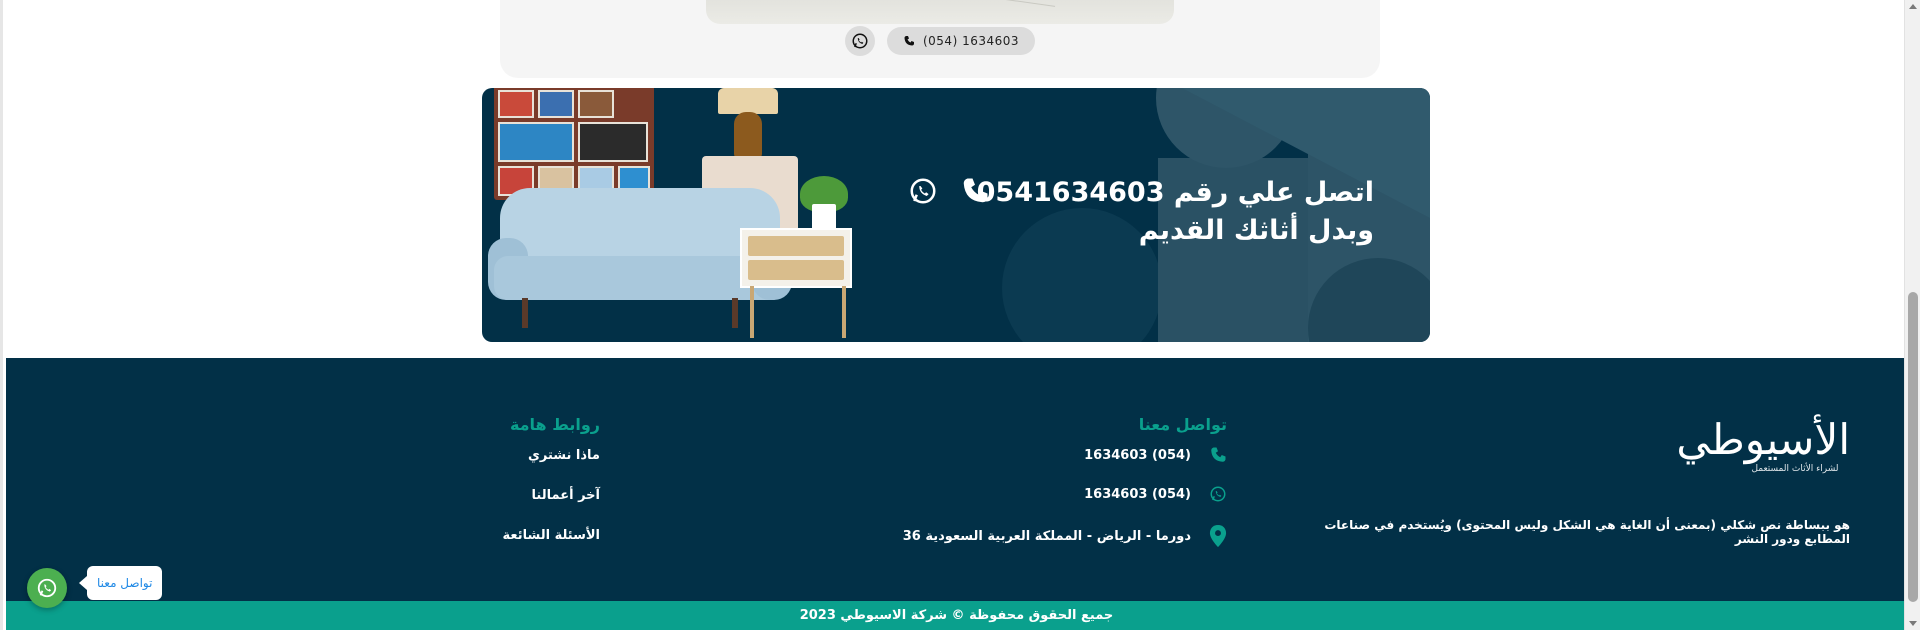  What do you see at coordinates (940, 12) in the screenshot?
I see `product-image` at bounding box center [940, 12].